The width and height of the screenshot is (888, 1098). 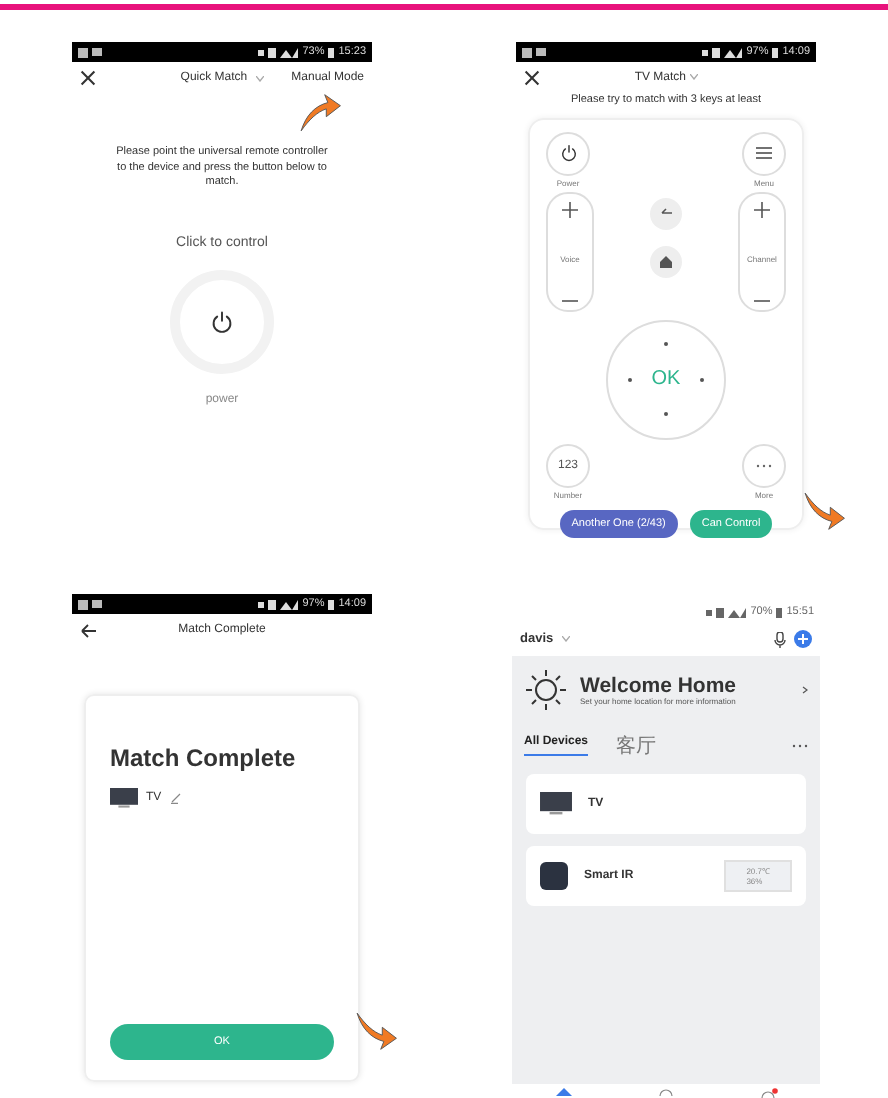 What do you see at coordinates (659, 685) in the screenshot?
I see `welcome-title: Welcome Home` at bounding box center [659, 685].